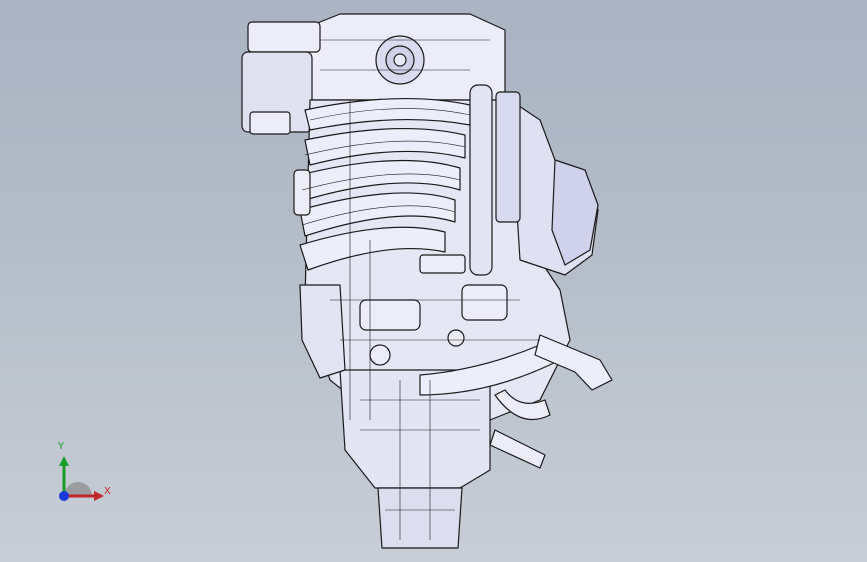 The height and width of the screenshot is (562, 867). I want to click on y-axis-label: Y, so click(61, 446).